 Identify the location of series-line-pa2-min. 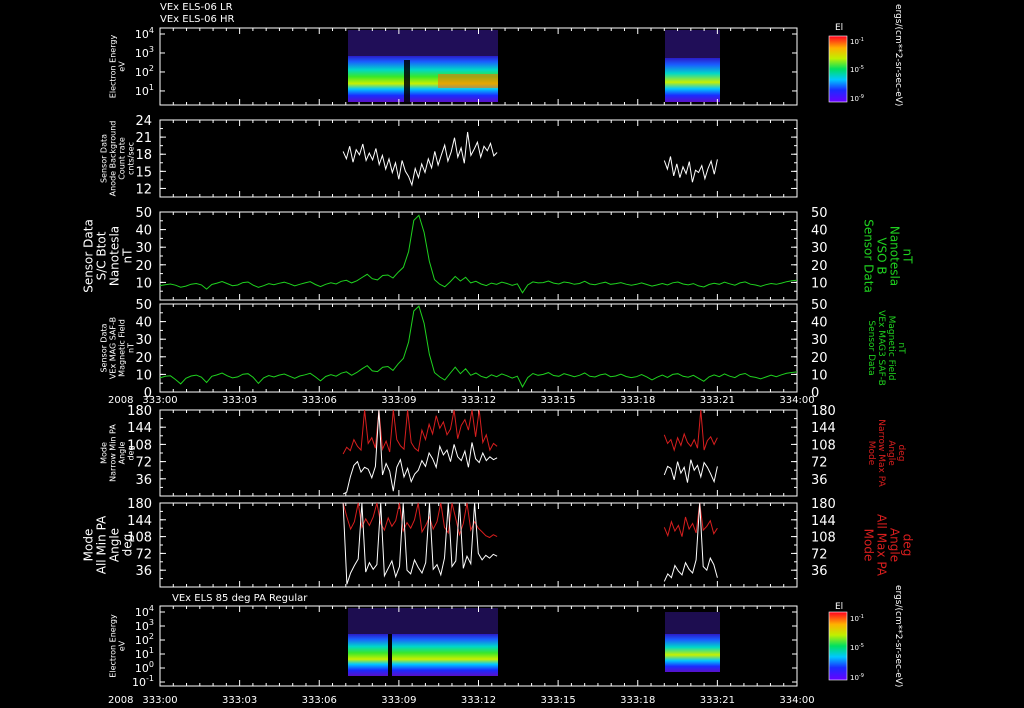
(690, 542).